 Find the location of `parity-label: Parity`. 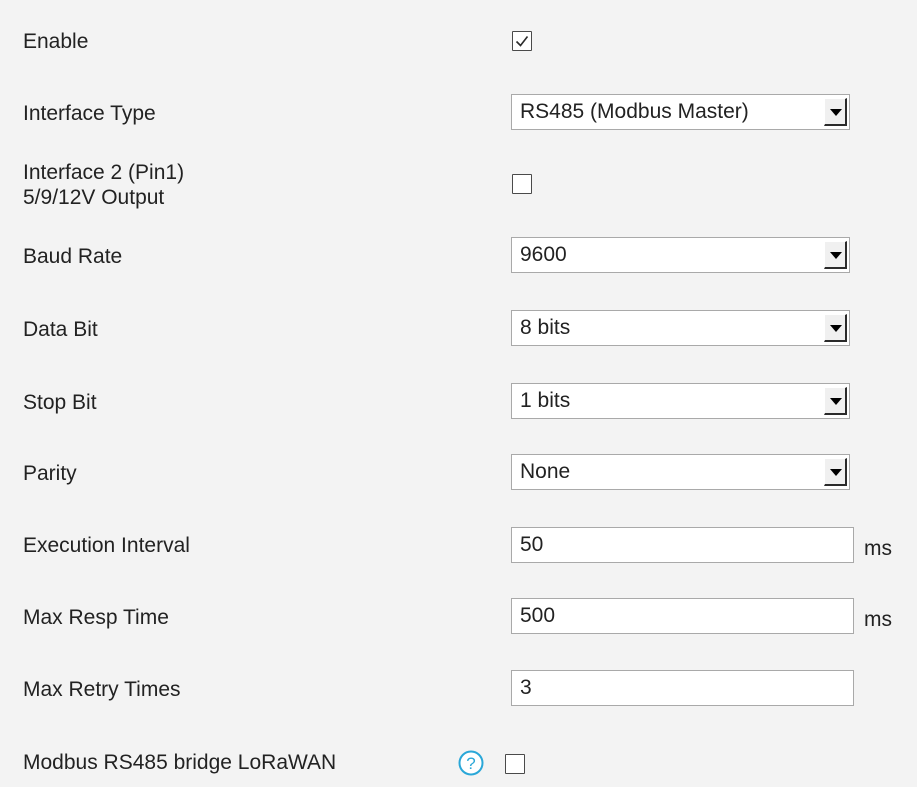

parity-label: Parity is located at coordinates (50, 473).